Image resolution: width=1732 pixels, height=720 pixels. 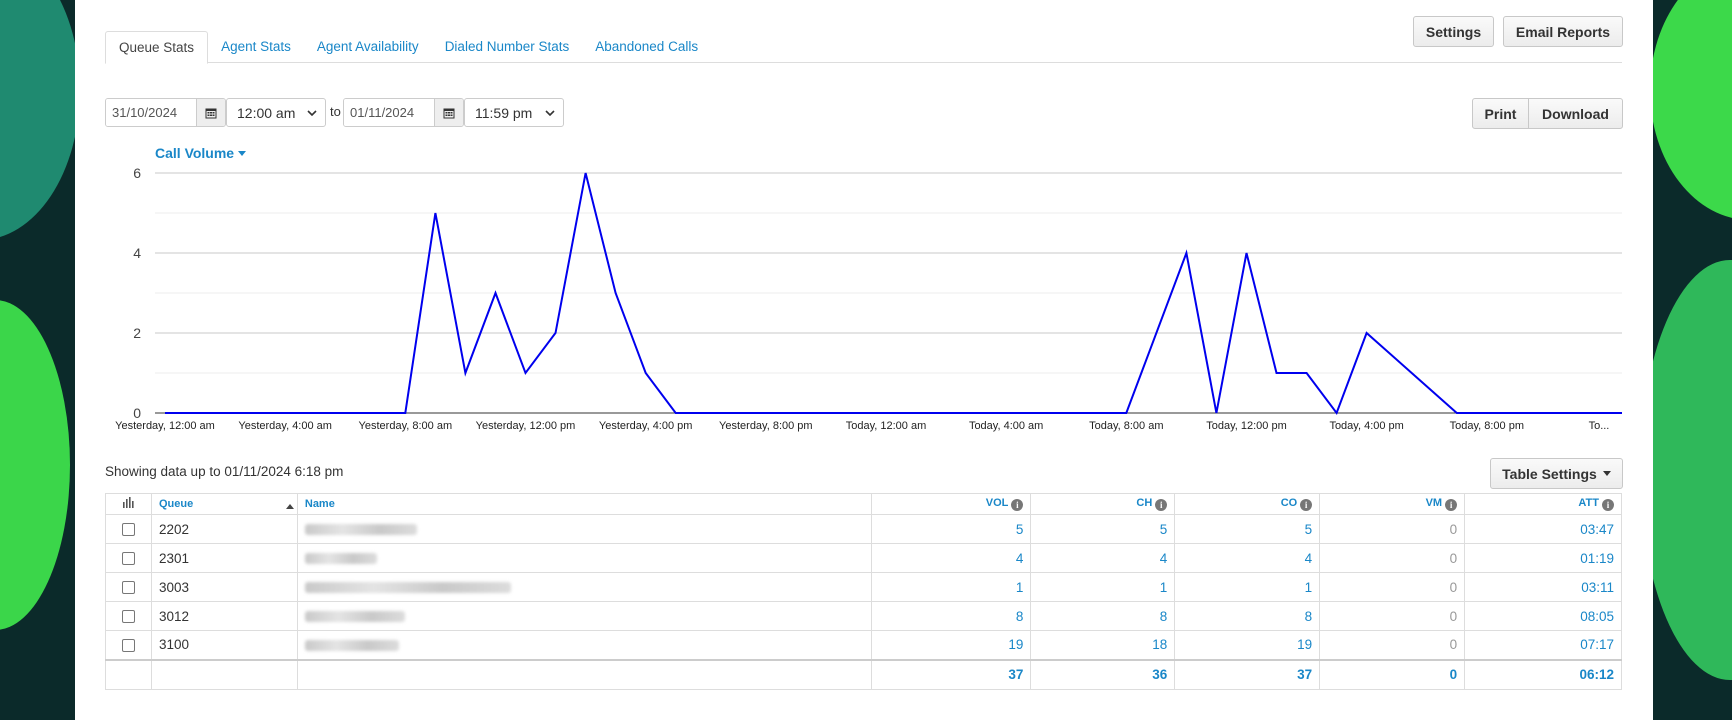 I want to click on table-header: Queue Name VOL i CH i CO i VM i ATT i, so click(x=863, y=504).